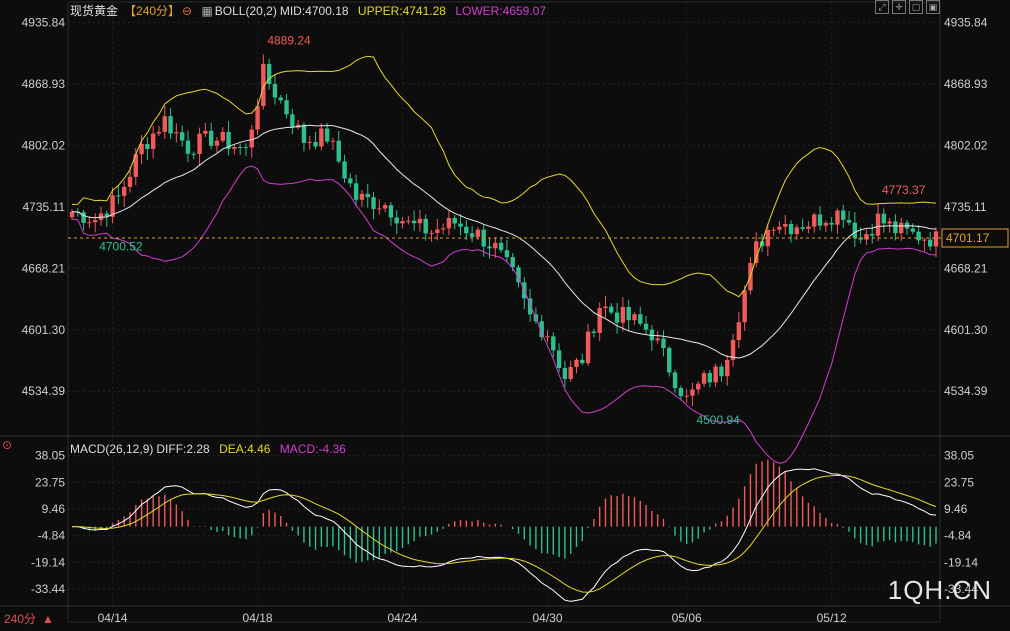 The width and height of the screenshot is (1010, 631). I want to click on crosshair-icon: ✛, so click(899, 7).